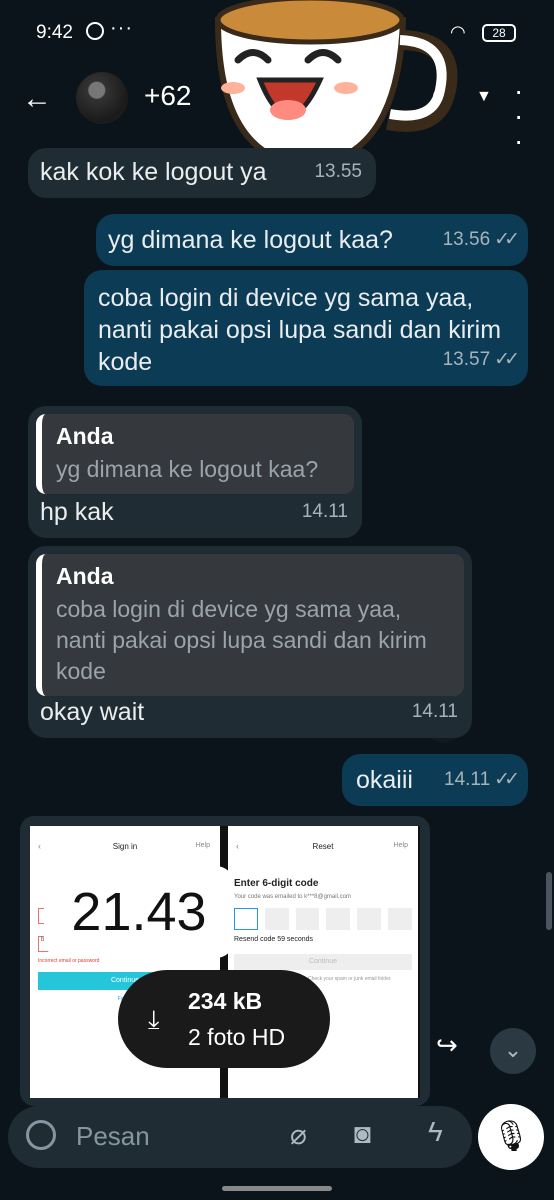 The width and height of the screenshot is (554, 1200). What do you see at coordinates (195, 454) in the screenshot?
I see `quoted-message: Anda yg dimana ke logout kaa?` at bounding box center [195, 454].